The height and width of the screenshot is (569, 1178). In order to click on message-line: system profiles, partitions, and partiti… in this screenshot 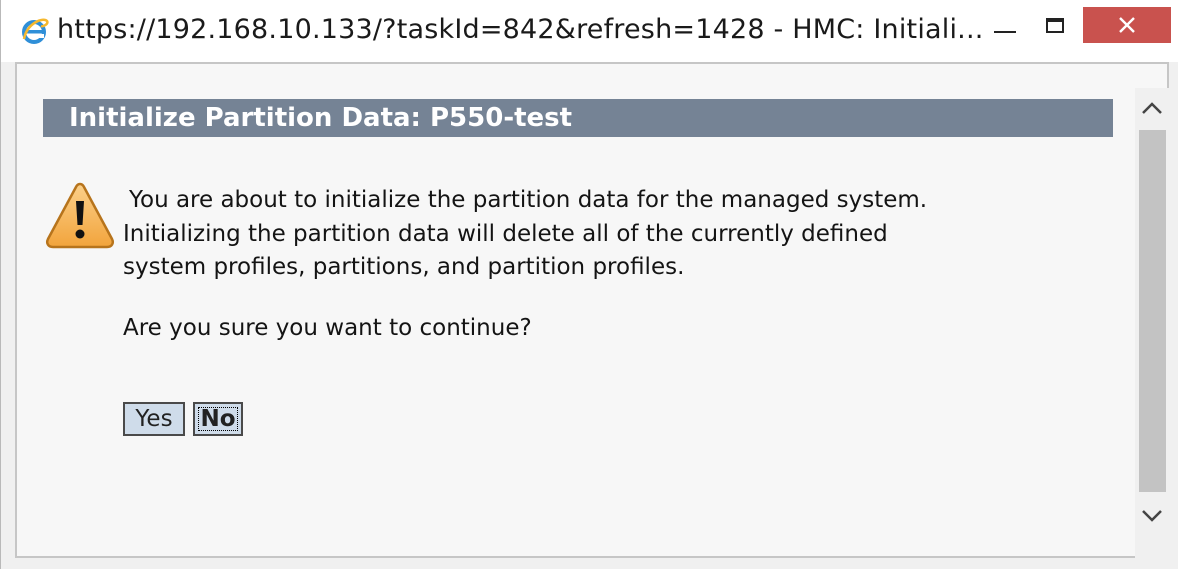, I will do `click(404, 267)`.